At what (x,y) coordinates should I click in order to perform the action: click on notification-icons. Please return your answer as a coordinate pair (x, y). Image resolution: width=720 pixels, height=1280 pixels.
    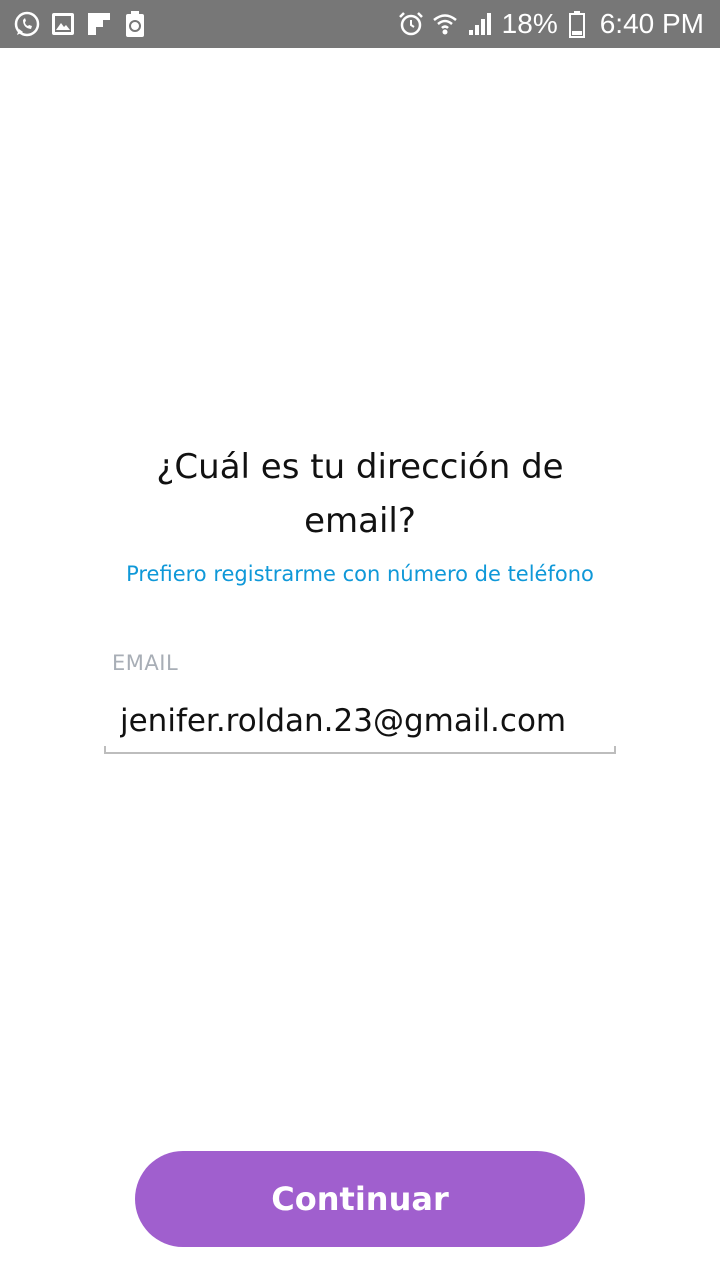
    Looking at the image, I should click on (84, 24).